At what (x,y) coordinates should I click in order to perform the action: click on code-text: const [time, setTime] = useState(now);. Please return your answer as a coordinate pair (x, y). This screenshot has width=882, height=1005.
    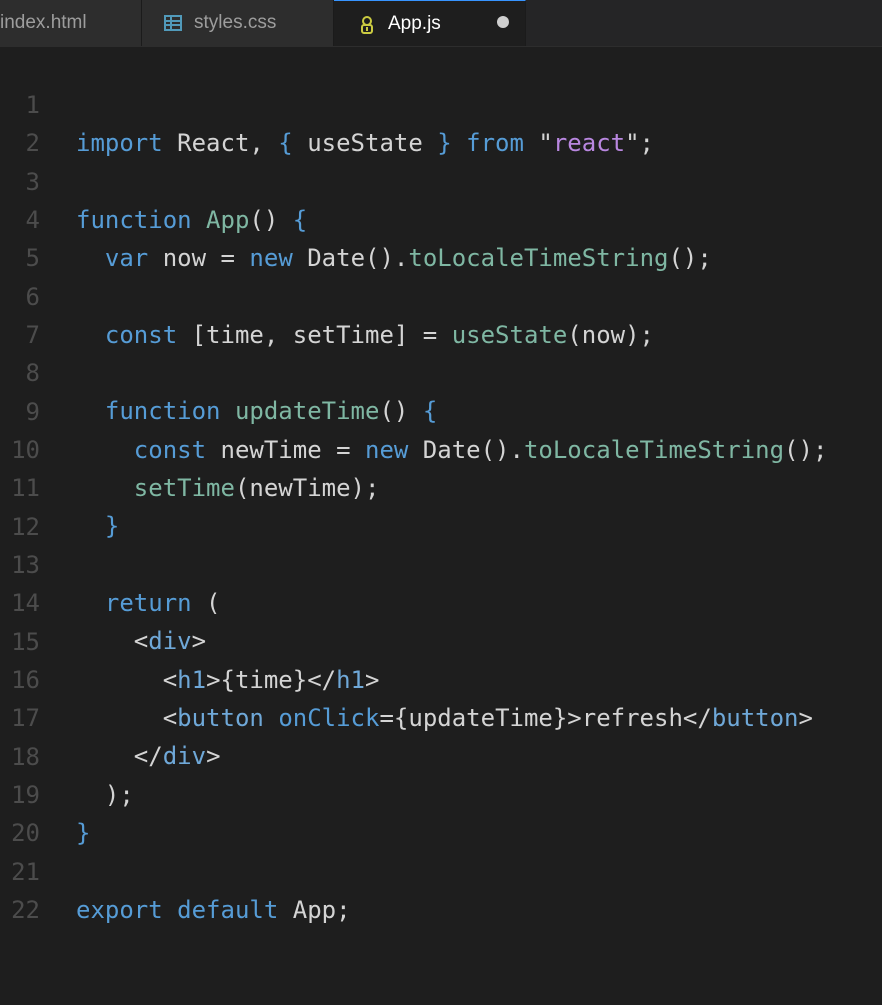
    Looking at the image, I should click on (379, 335).